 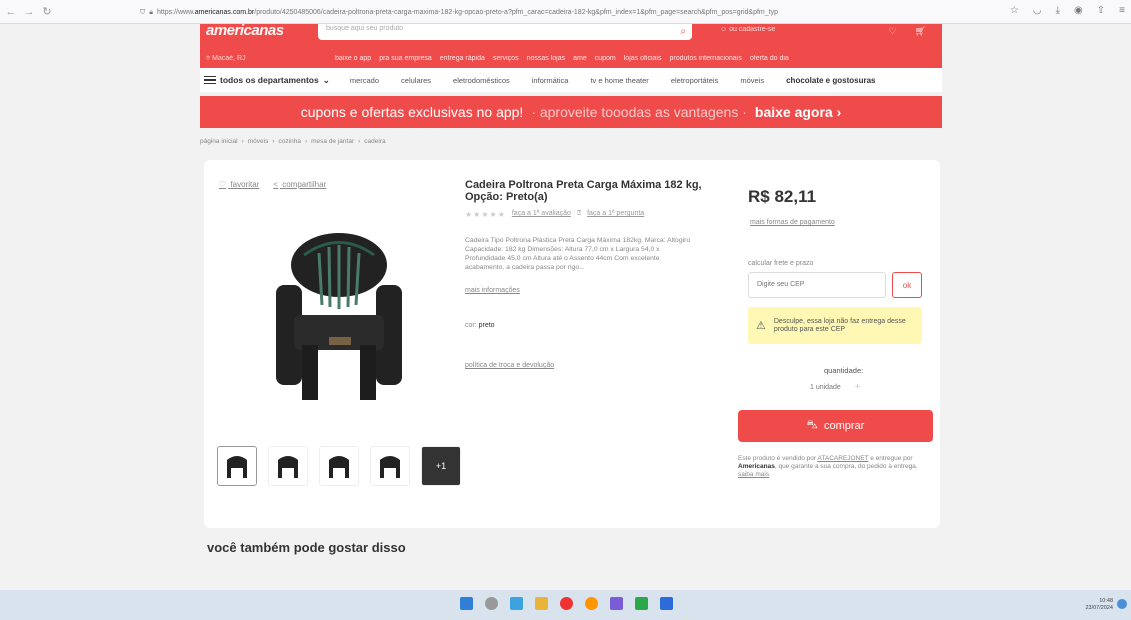 What do you see at coordinates (615, 214) in the screenshot?
I see `question-link: faça a 1ª pergunta` at bounding box center [615, 214].